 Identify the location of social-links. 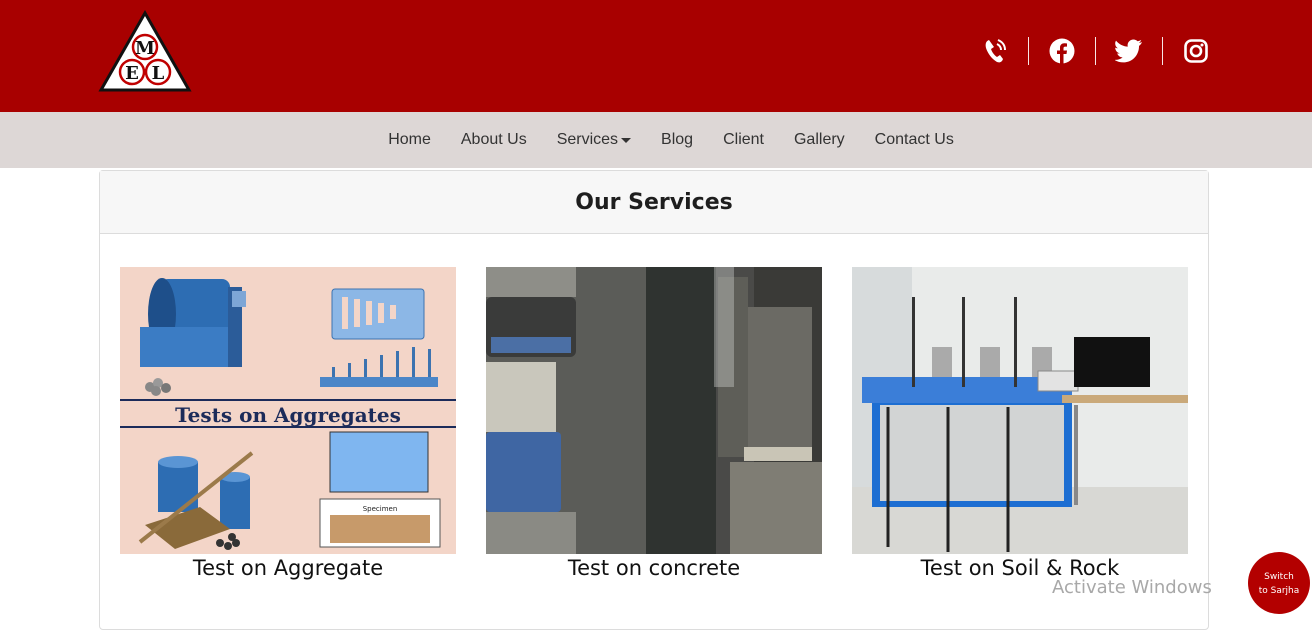
(1095, 51).